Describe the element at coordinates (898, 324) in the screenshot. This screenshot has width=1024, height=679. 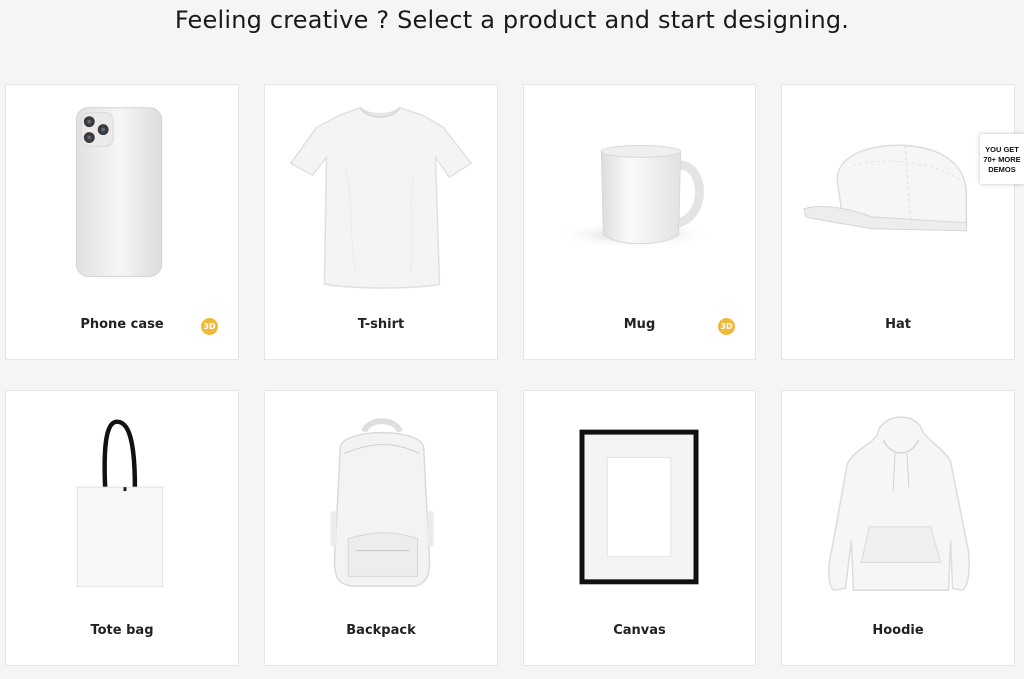
I see `product-label: Hat` at that location.